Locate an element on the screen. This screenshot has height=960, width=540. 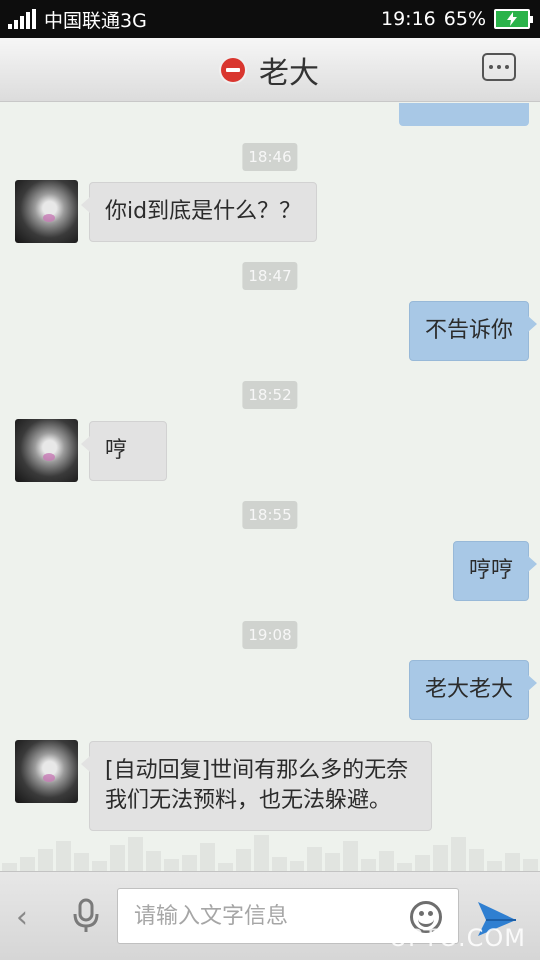
message-input is located at coordinates (258, 916).